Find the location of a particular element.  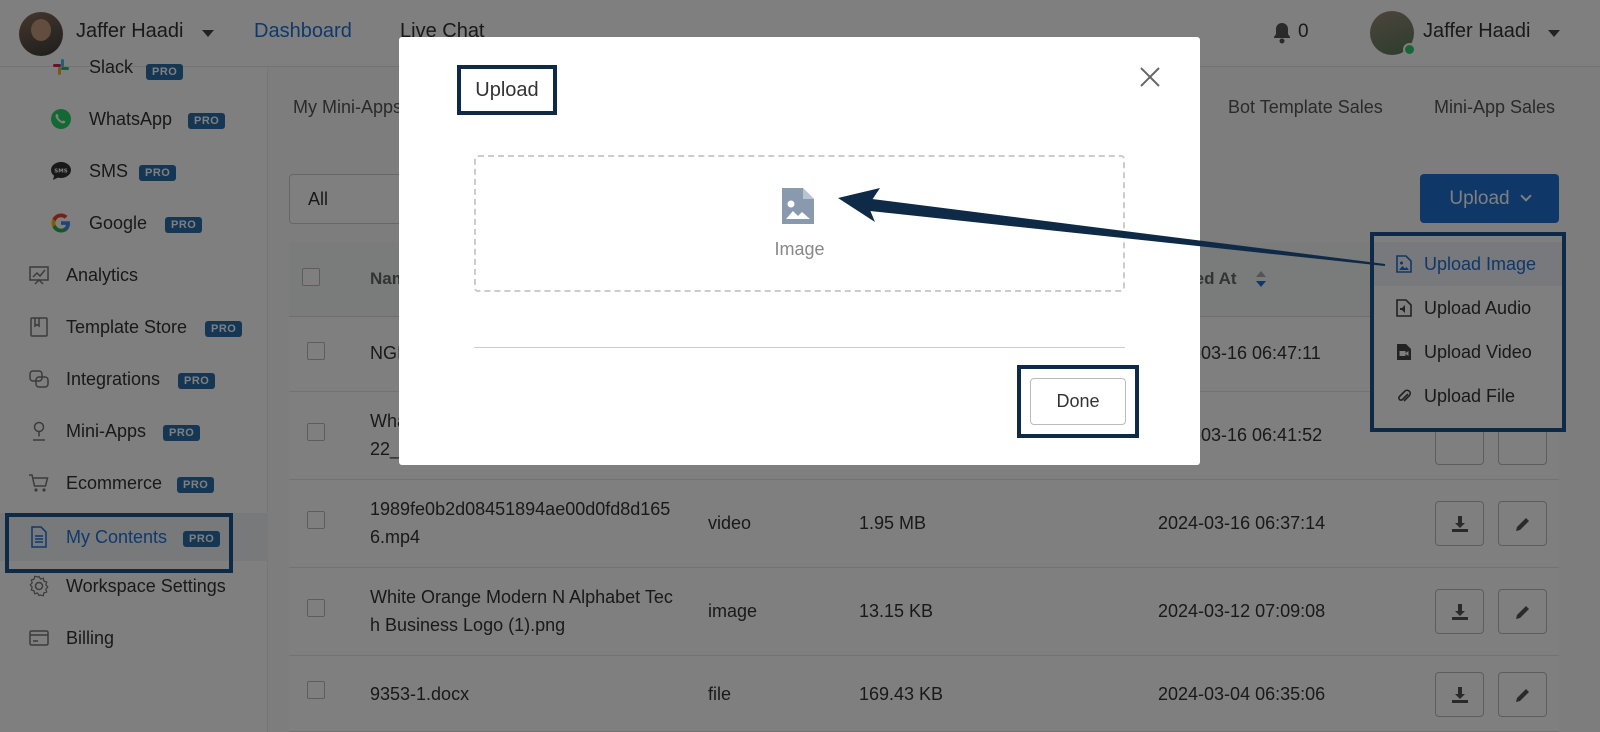

image-dropzone: Image is located at coordinates (799, 223).